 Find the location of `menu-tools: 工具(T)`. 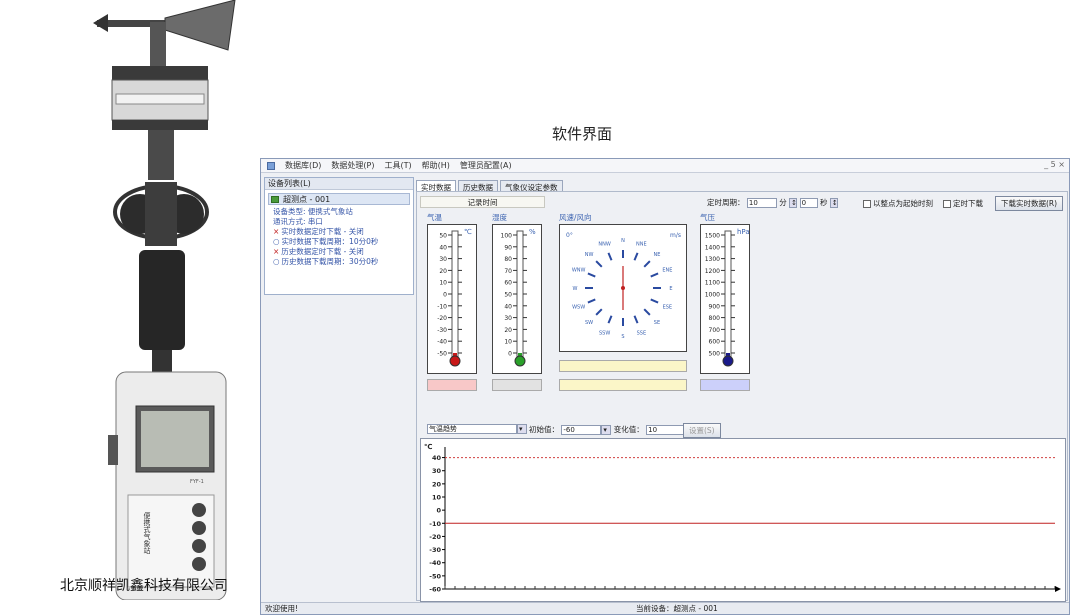

menu-tools: 工具(T) is located at coordinates (397, 165).